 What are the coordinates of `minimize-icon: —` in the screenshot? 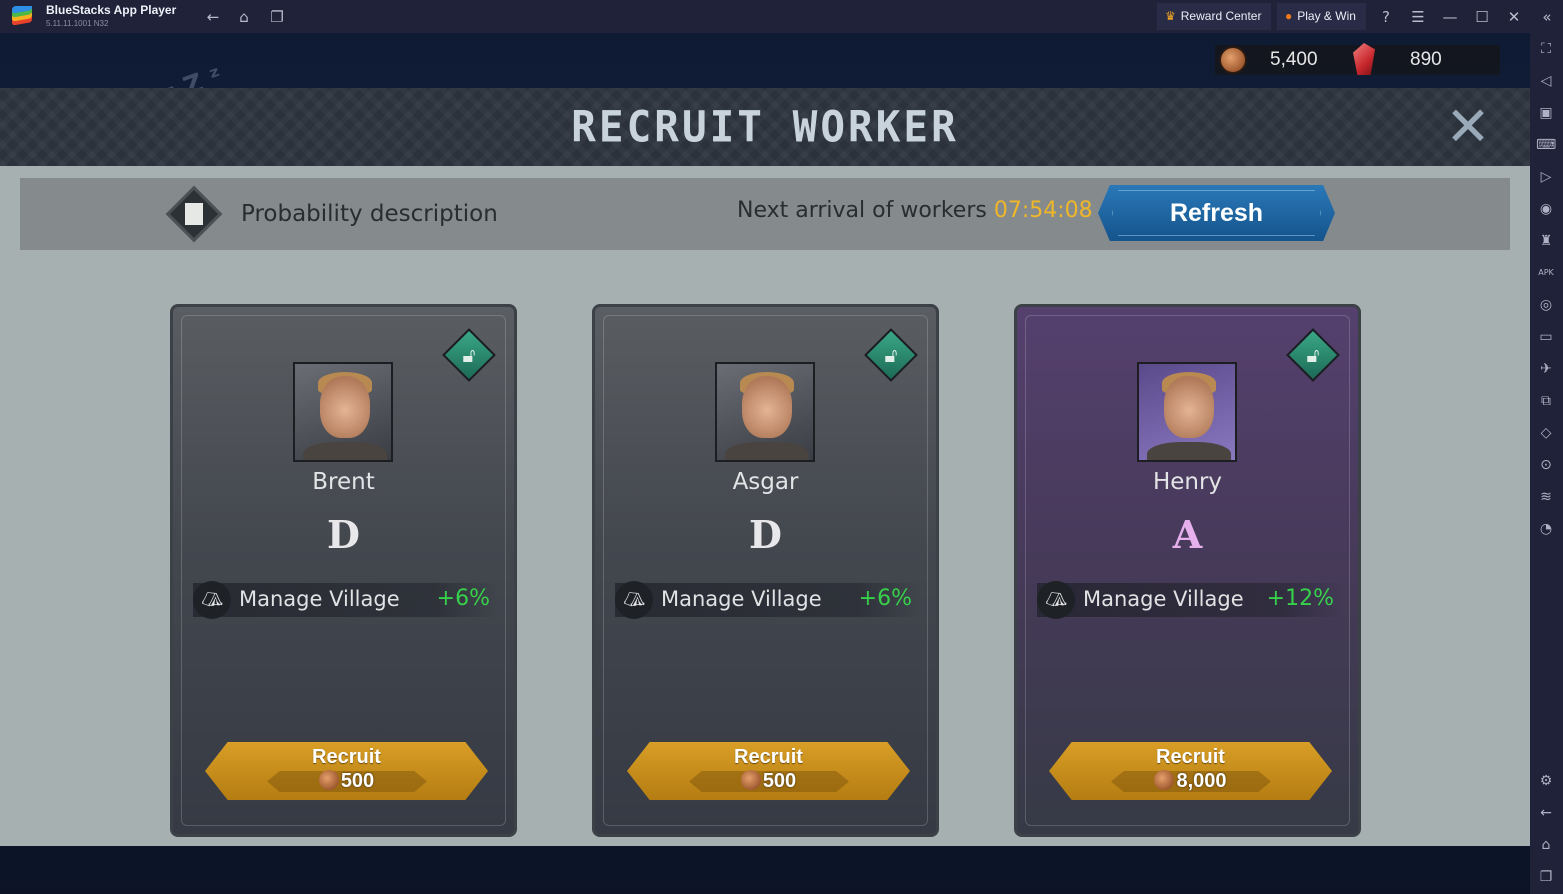 It's located at (1450, 17).